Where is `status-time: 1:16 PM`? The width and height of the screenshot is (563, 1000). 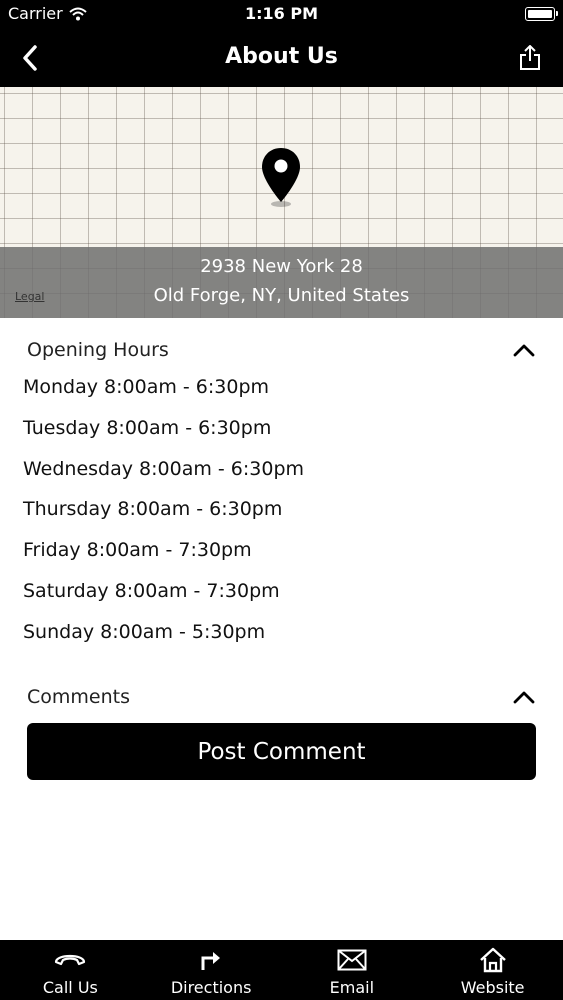
status-time: 1:16 PM is located at coordinates (281, 13).